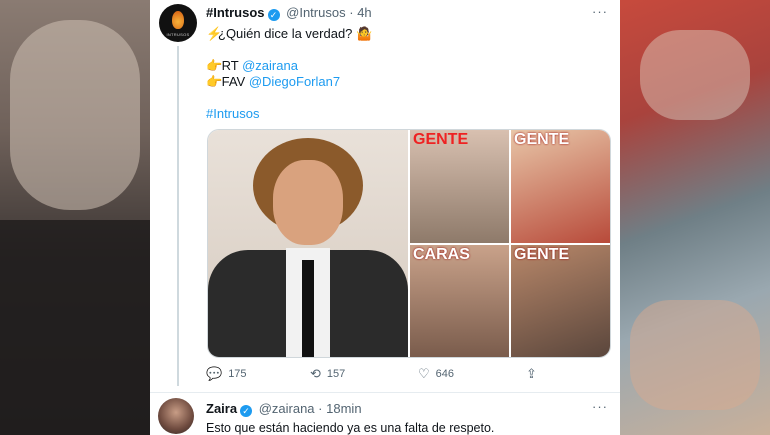 The width and height of the screenshot is (770, 435). I want to click on tweet-text-line1: ⚡¿Quién dice la verdad? 🤷, so click(289, 34).